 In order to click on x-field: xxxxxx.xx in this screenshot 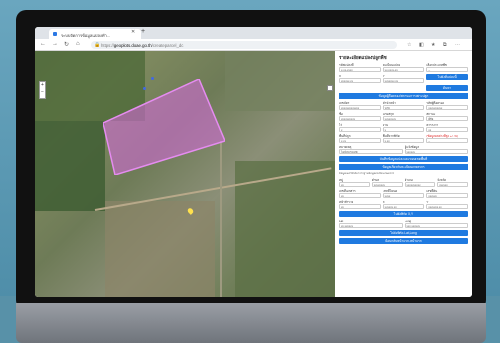, I will do `click(360, 80)`.